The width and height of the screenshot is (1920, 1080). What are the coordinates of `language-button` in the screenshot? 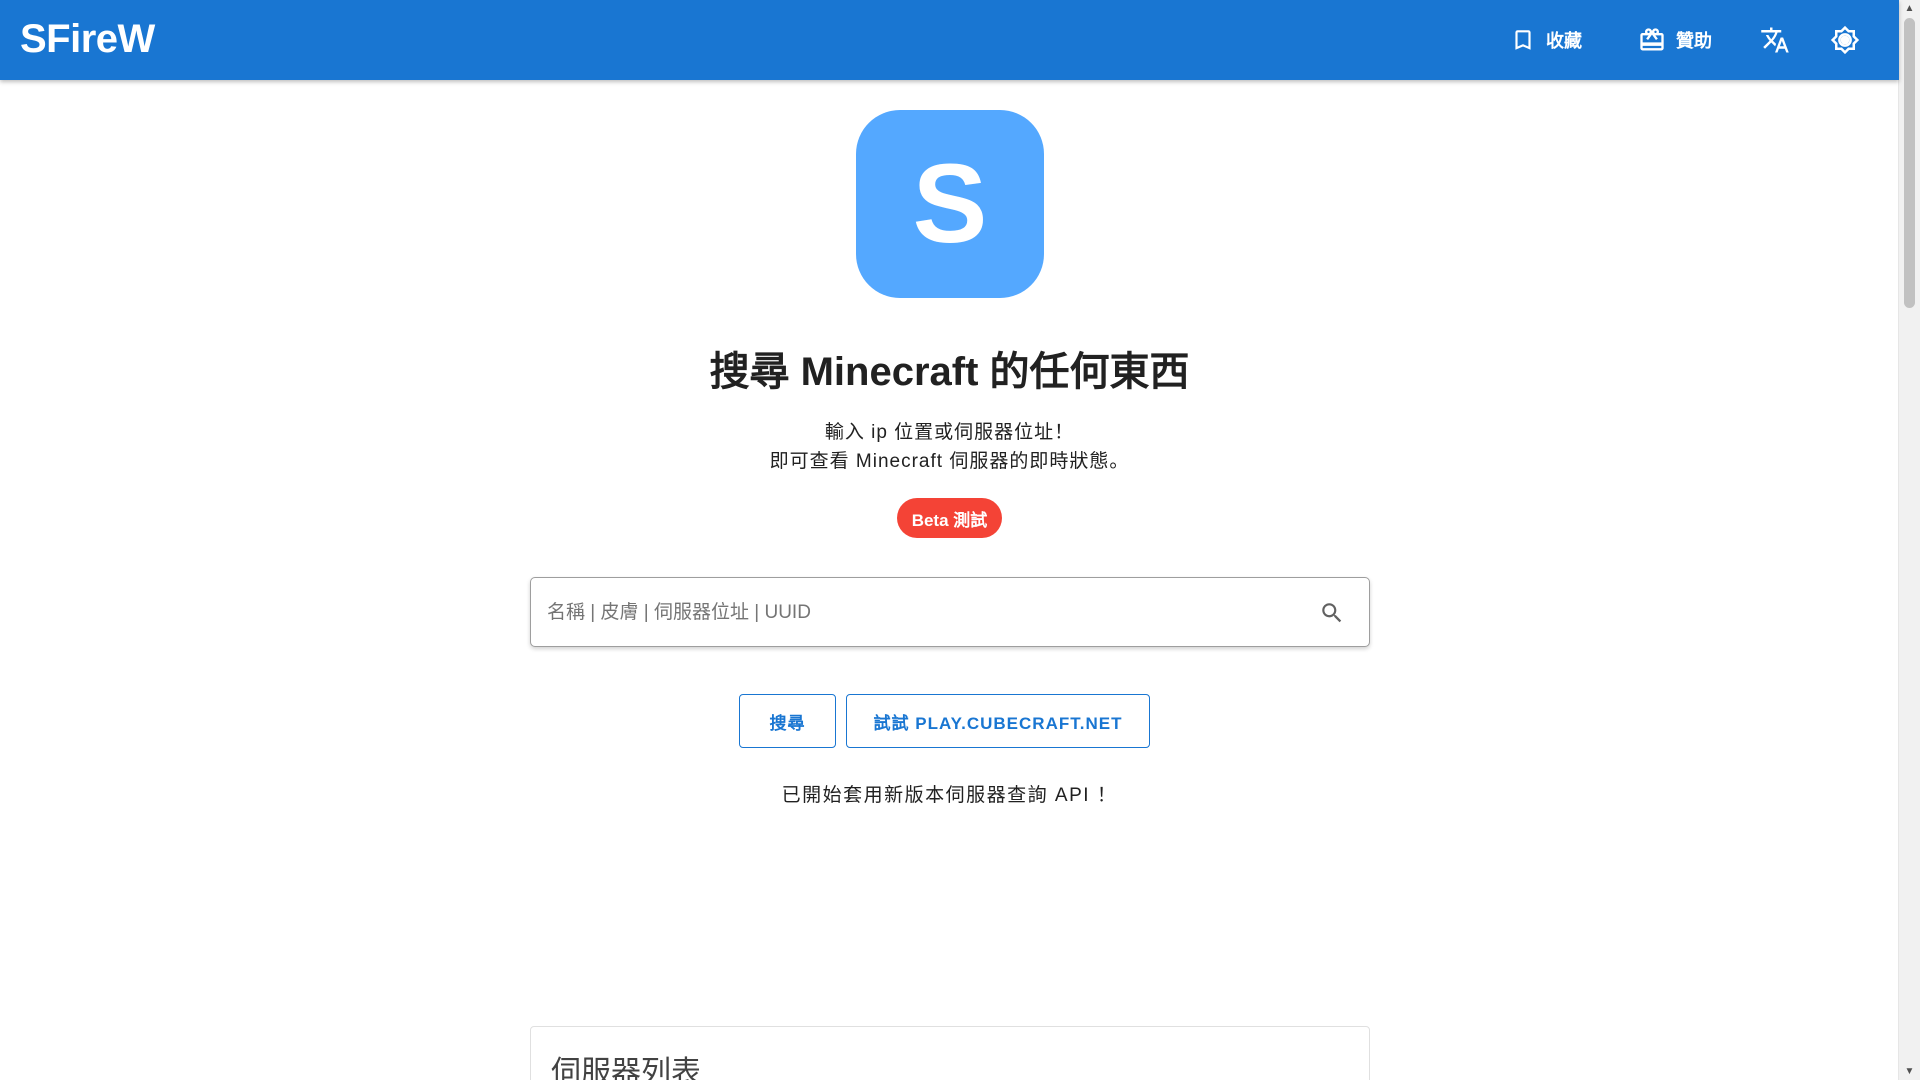 It's located at (1775, 40).